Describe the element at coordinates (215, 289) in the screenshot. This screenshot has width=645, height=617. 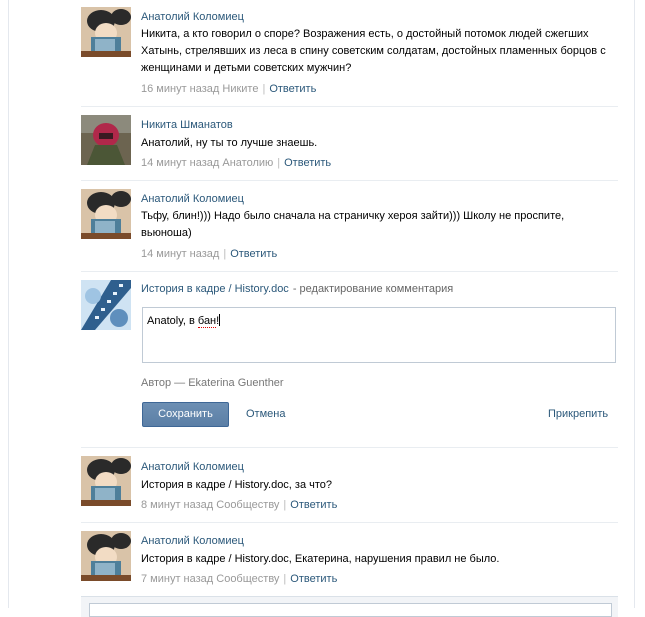
I see `group-name-link: История в кадре / History.doc` at that location.